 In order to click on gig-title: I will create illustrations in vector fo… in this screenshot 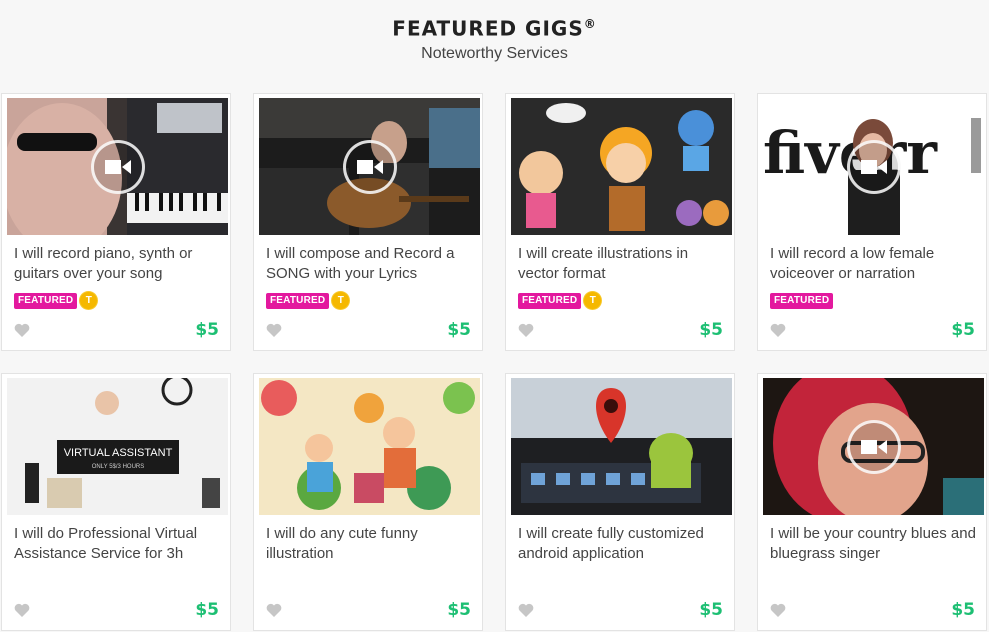, I will do `click(623, 264)`.